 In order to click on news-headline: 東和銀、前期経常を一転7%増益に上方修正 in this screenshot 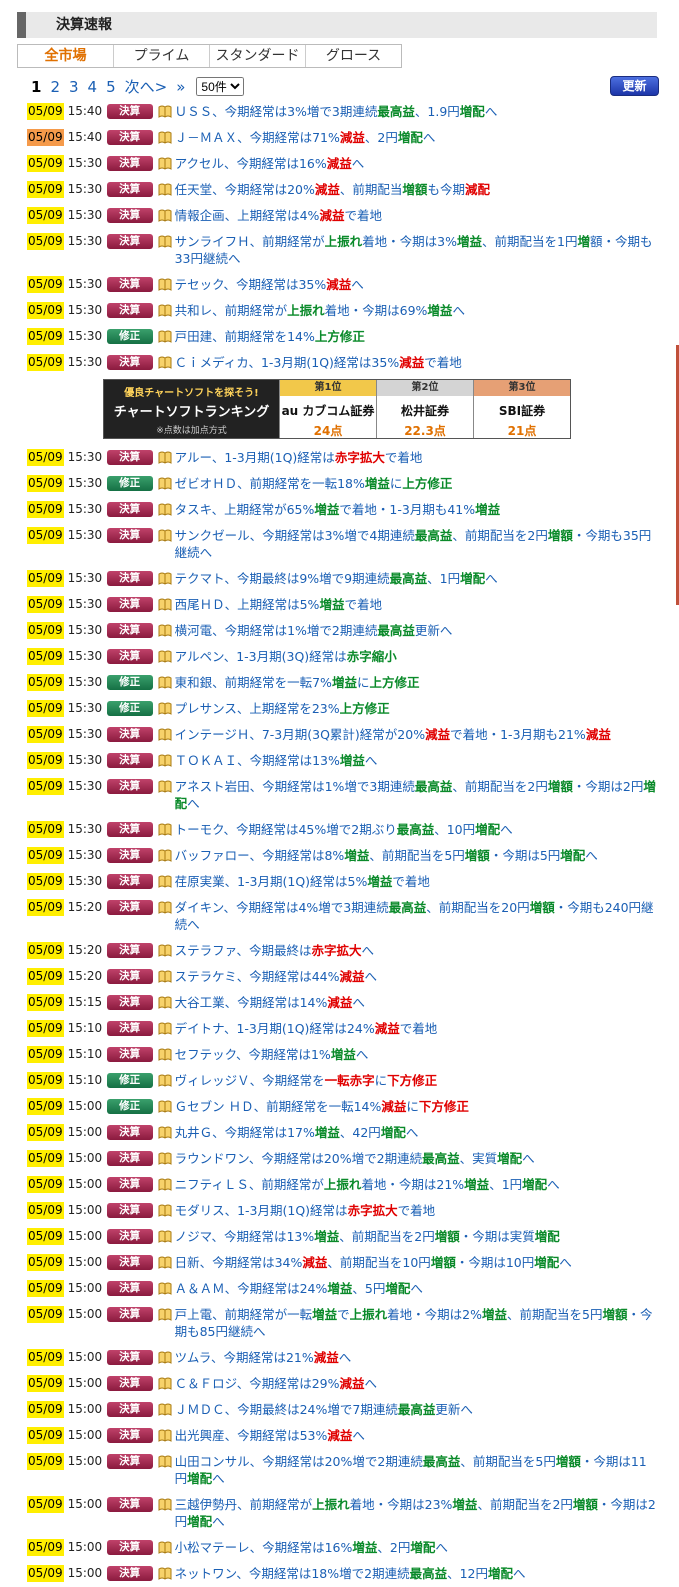, I will do `click(416, 682)`.